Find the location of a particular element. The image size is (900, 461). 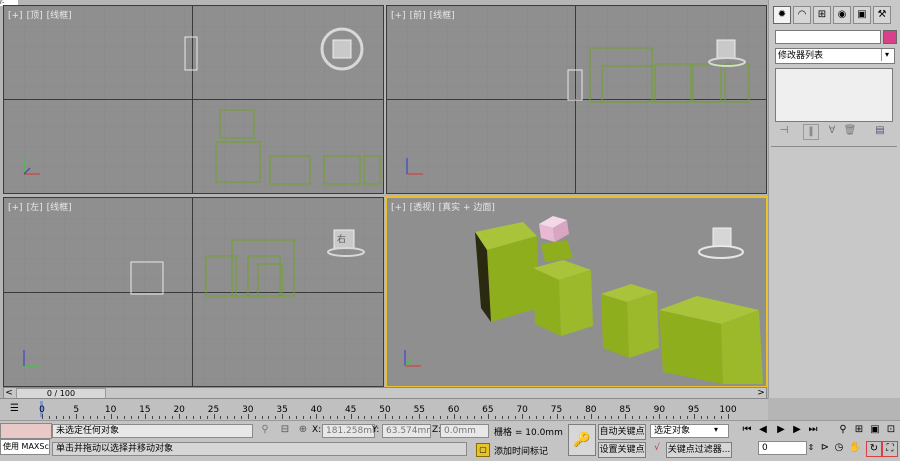

modifier-list-dropdown: 修改器列表 is located at coordinates (835, 56).